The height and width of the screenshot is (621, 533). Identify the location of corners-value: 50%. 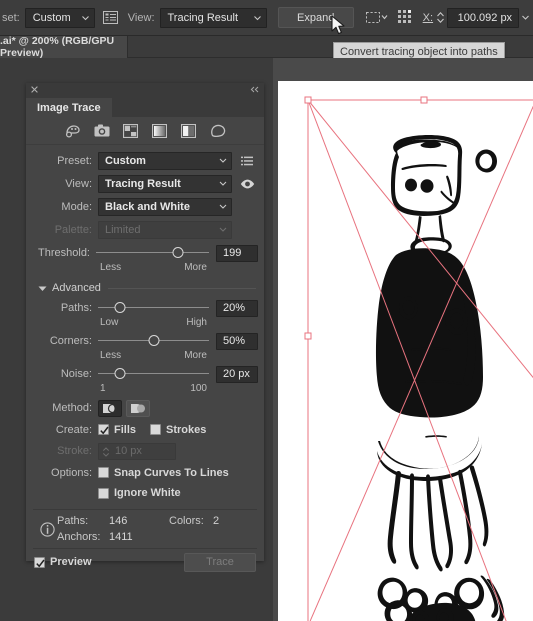
(234, 341).